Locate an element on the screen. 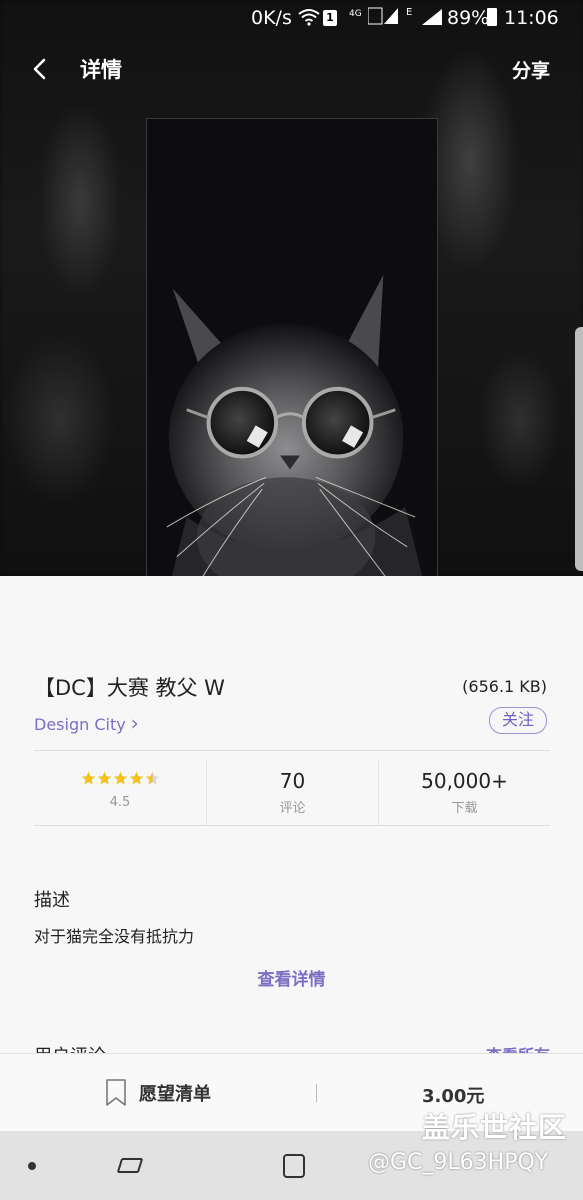 The width and height of the screenshot is (583, 1200). view-details-button: 查看详情 is located at coordinates (291, 977).